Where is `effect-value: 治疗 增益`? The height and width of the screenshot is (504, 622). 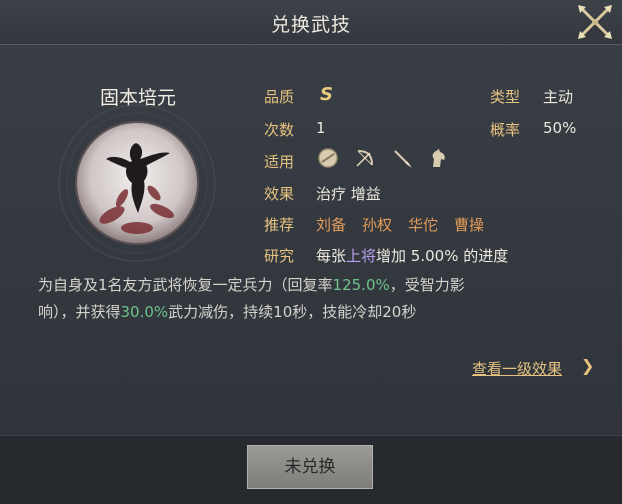
effect-value: 治疗 增益 is located at coordinates (348, 194).